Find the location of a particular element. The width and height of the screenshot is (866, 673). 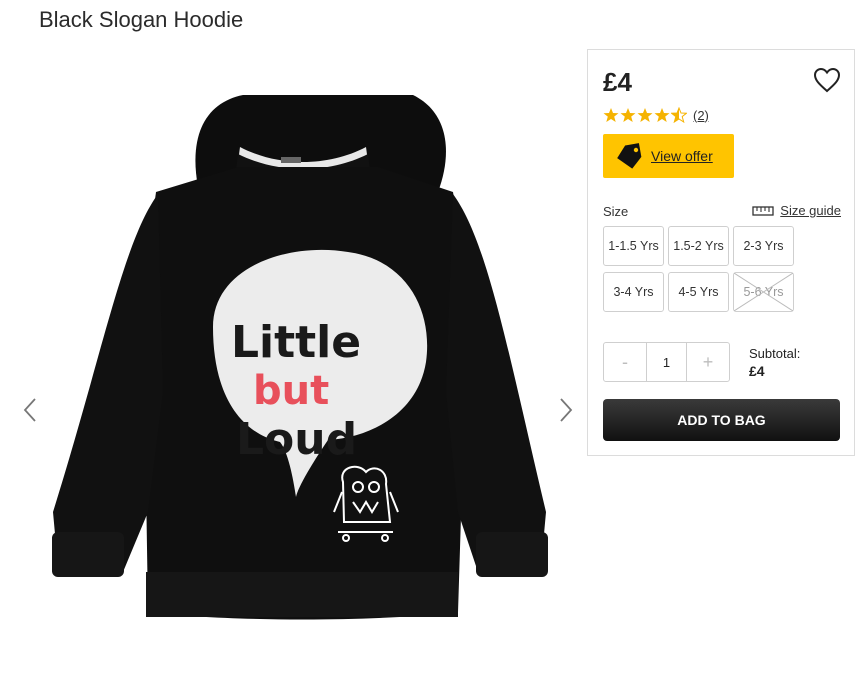

size-option: 2-3 Yrs is located at coordinates (763, 246).